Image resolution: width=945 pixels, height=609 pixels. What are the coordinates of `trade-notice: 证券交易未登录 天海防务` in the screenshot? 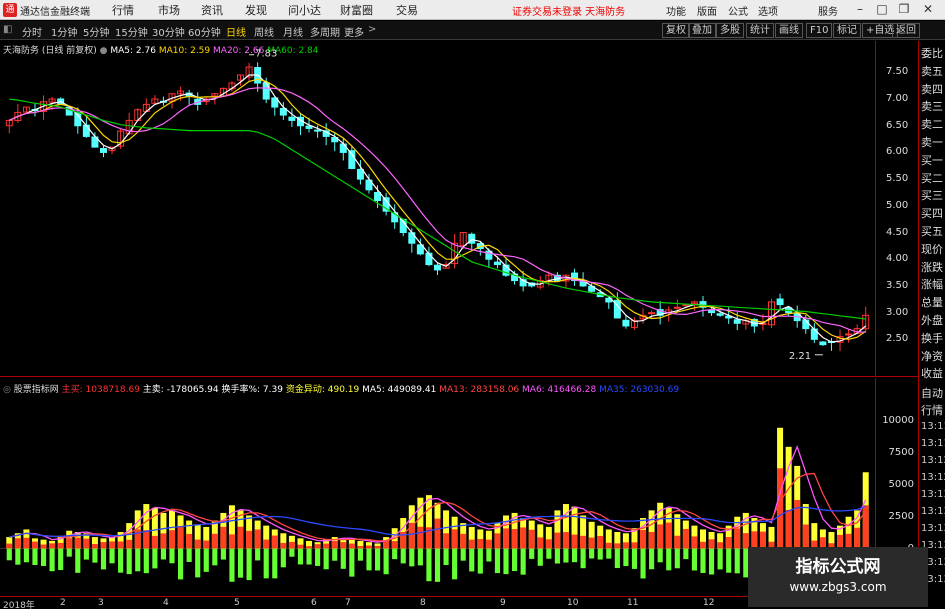 It's located at (568, 10).